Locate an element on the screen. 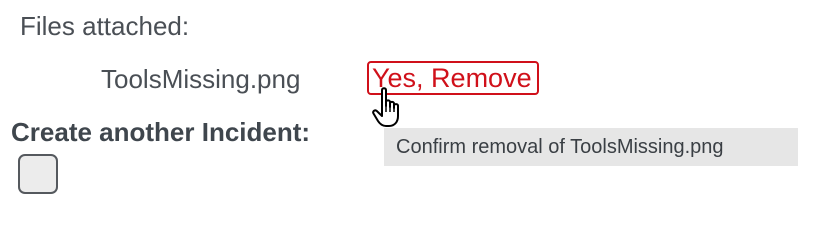  remove-tooltip: Confirm removal of ToolsMissing.png is located at coordinates (591, 147).